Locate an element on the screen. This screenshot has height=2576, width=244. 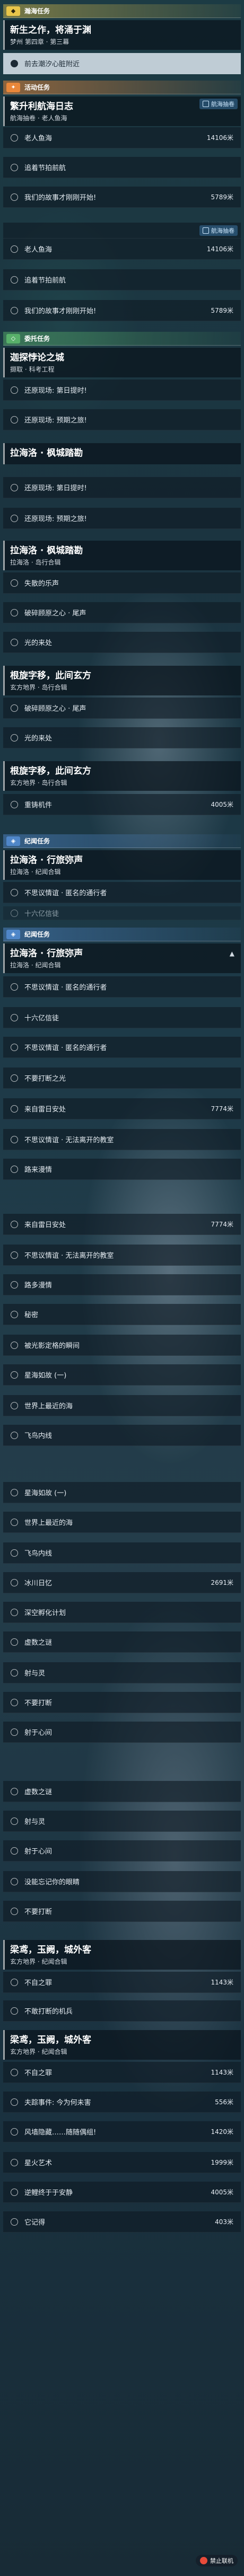
no-multiplayer-icon is located at coordinates (204, 2560).